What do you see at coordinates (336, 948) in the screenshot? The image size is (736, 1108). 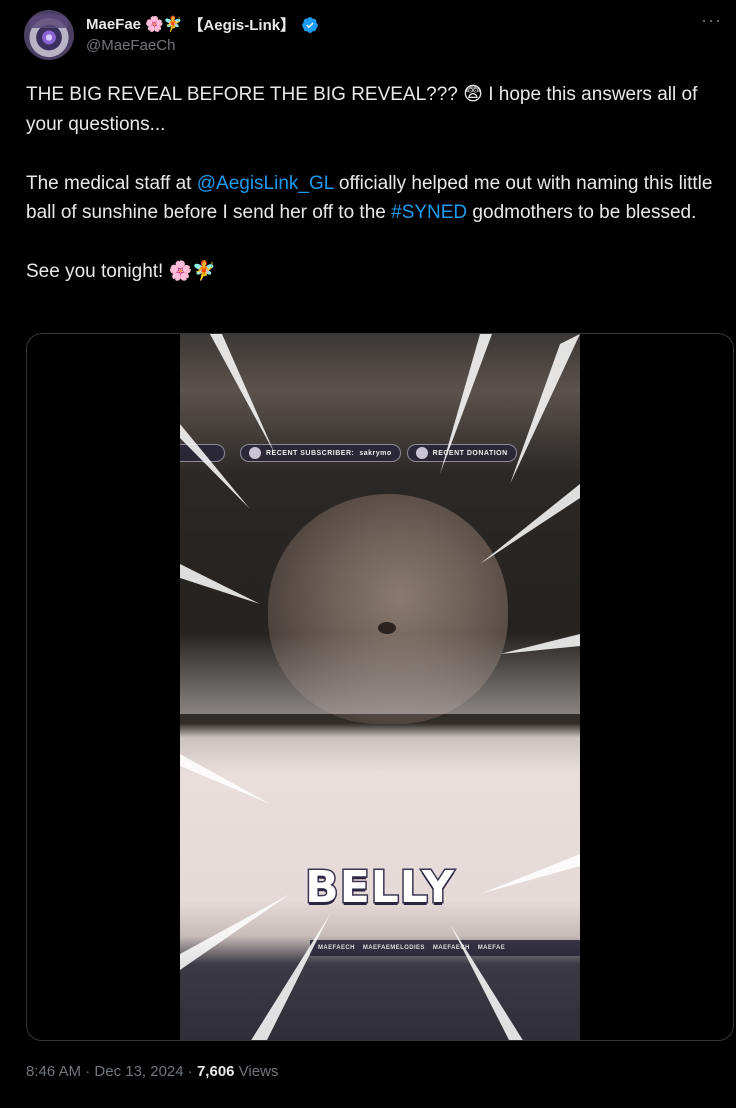 I see `social-handle-1: MAEFAECH` at bounding box center [336, 948].